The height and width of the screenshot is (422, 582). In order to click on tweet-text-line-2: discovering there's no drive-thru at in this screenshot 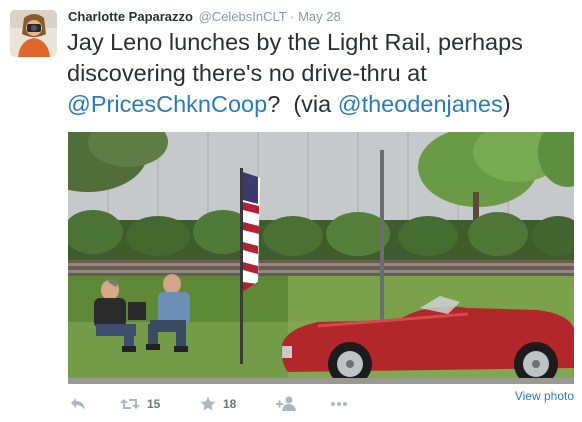, I will do `click(247, 73)`.